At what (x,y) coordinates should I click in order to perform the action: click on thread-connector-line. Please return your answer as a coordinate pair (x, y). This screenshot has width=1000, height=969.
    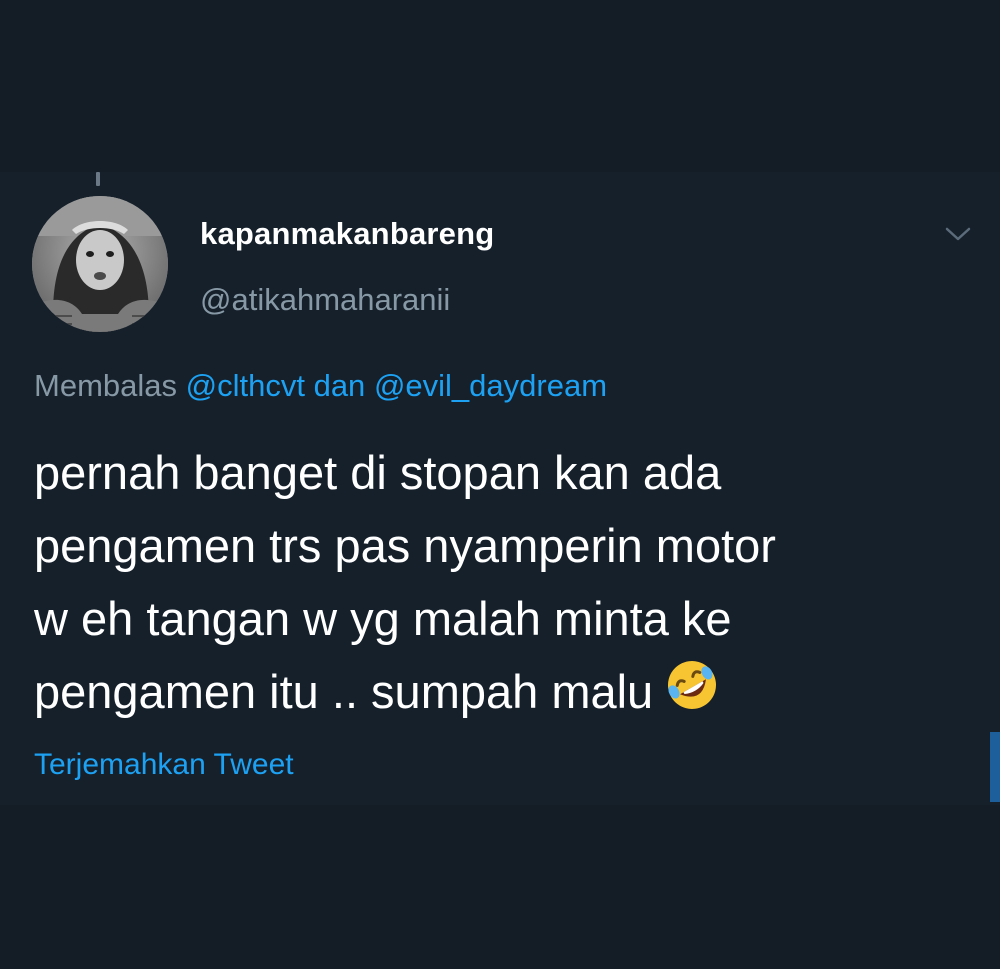
    Looking at the image, I should click on (98, 179).